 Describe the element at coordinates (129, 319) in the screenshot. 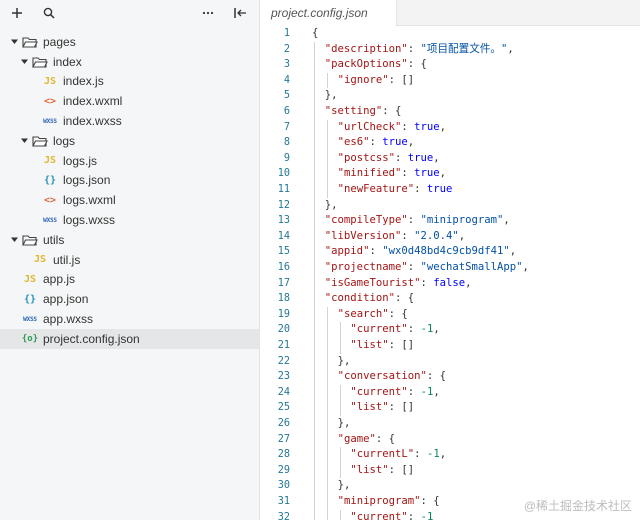

I see `tree-file: WXSS app.wxss` at that location.